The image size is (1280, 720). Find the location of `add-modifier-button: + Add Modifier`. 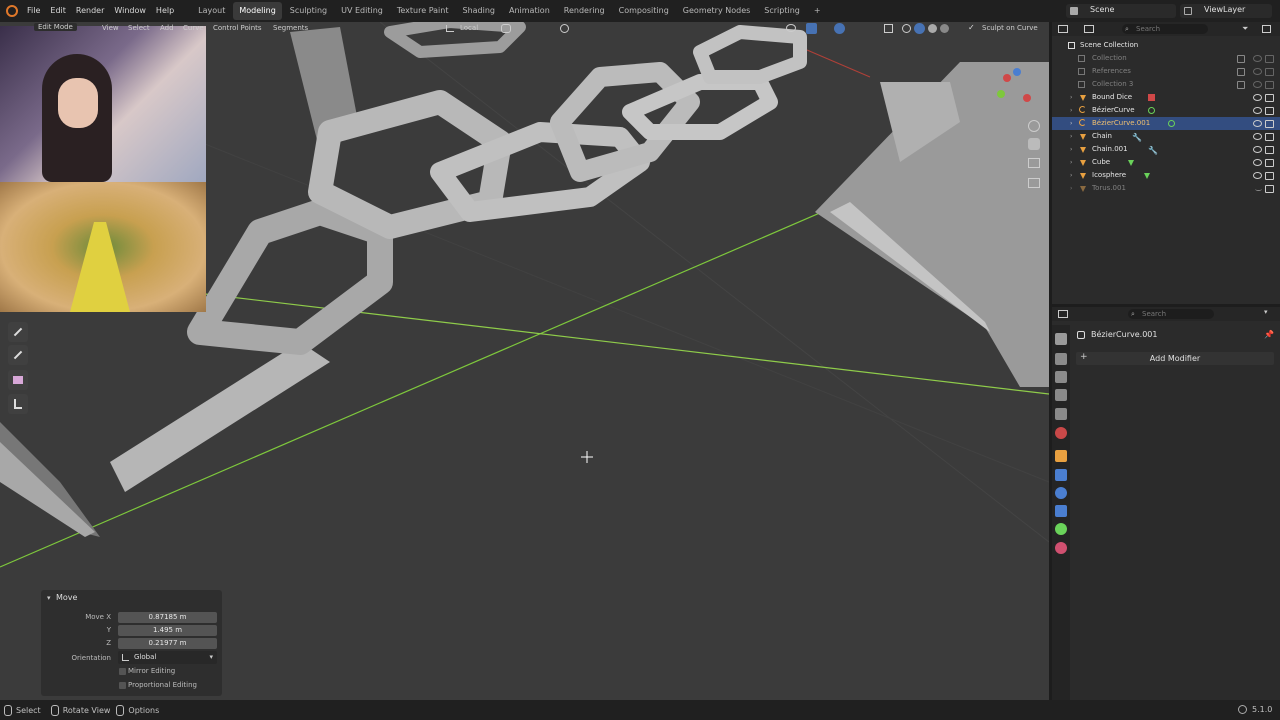

add-modifier-button: + Add Modifier is located at coordinates (1175, 358).